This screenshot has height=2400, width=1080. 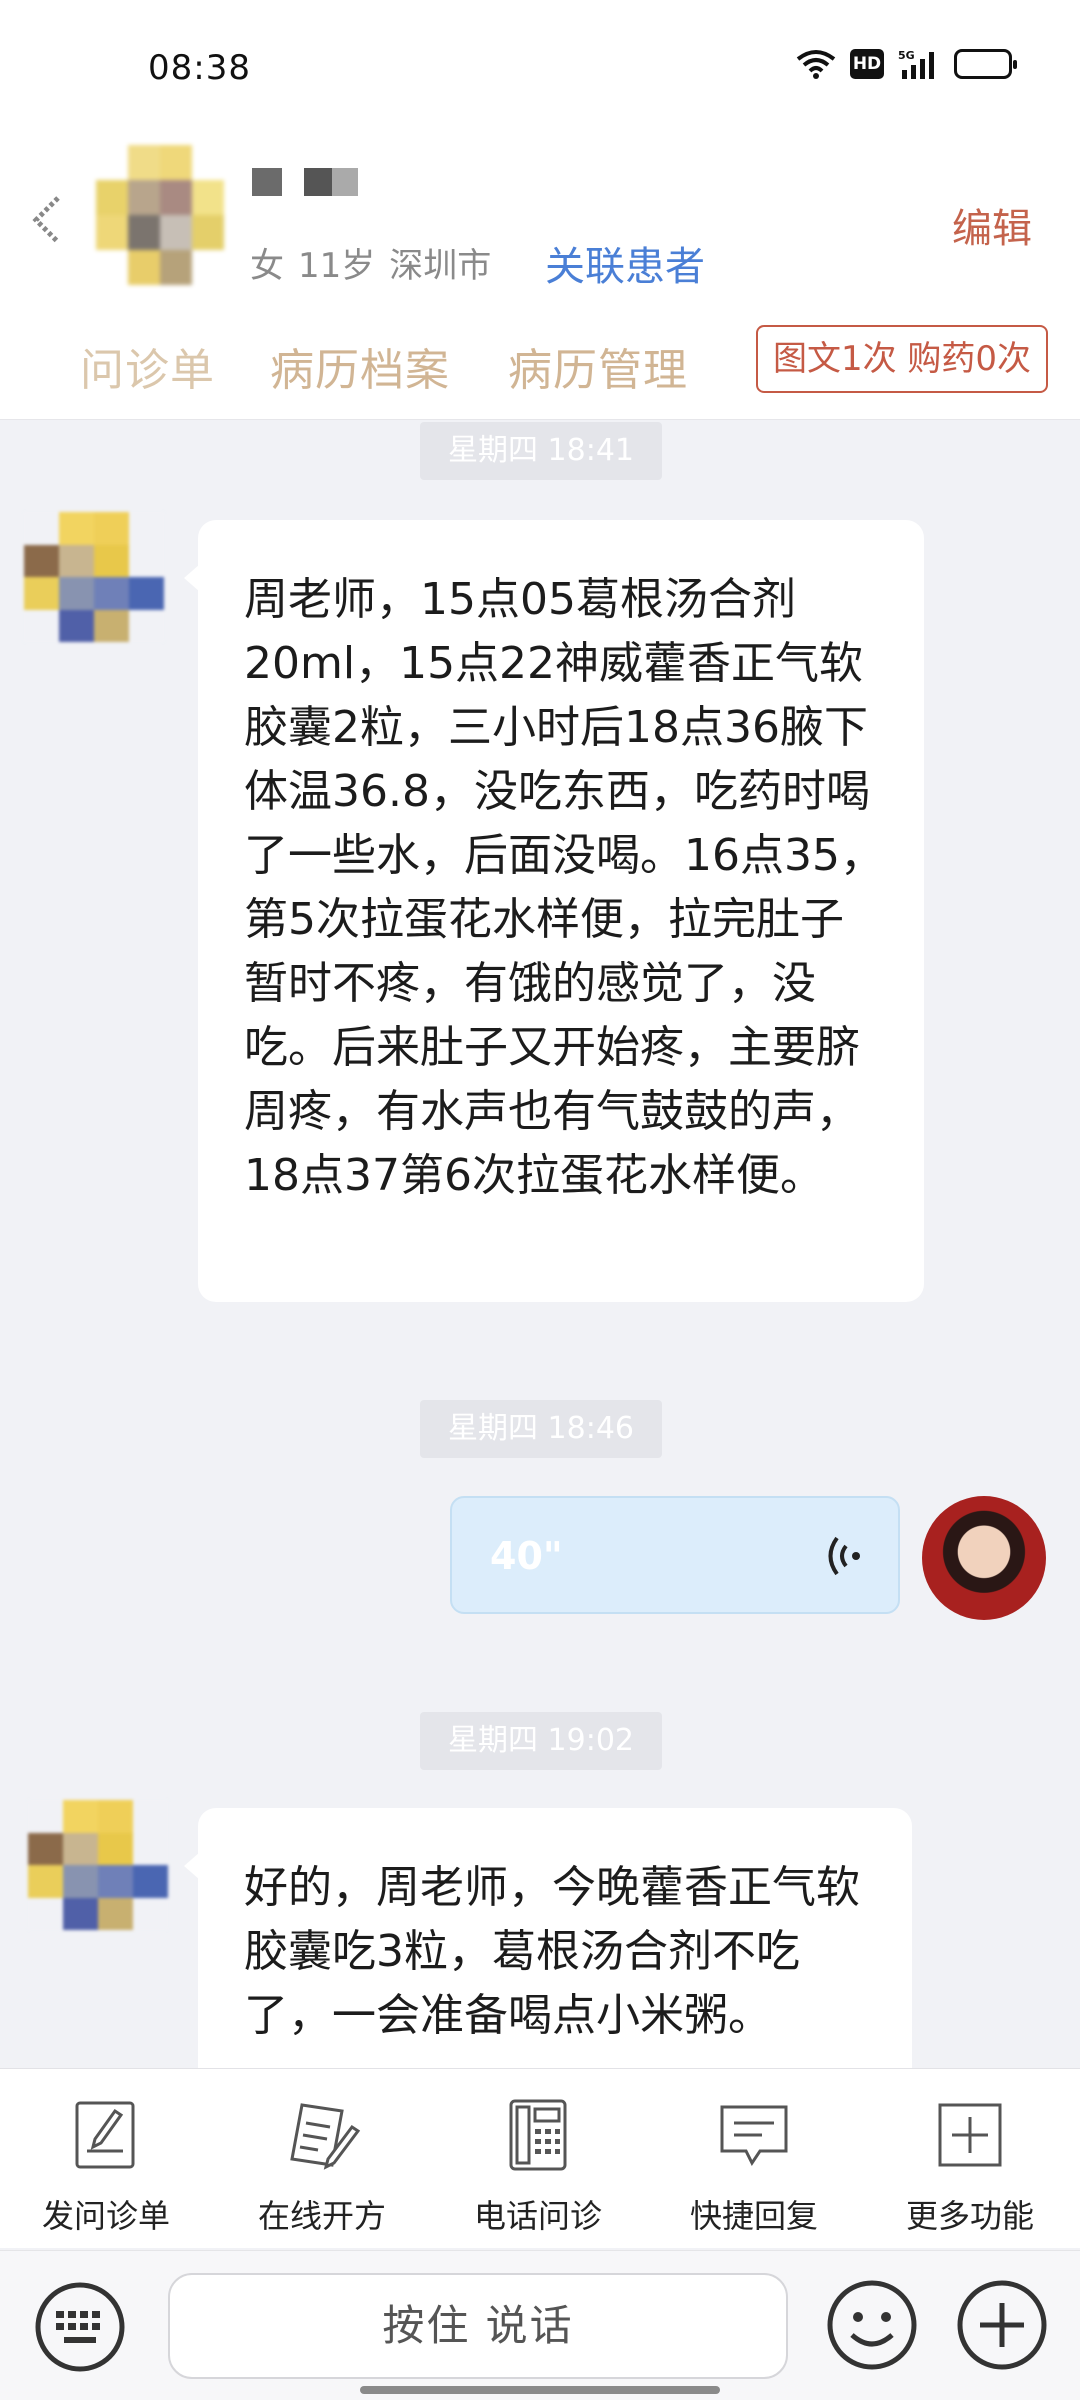 What do you see at coordinates (46, 220) in the screenshot?
I see `back-arrow-icon` at bounding box center [46, 220].